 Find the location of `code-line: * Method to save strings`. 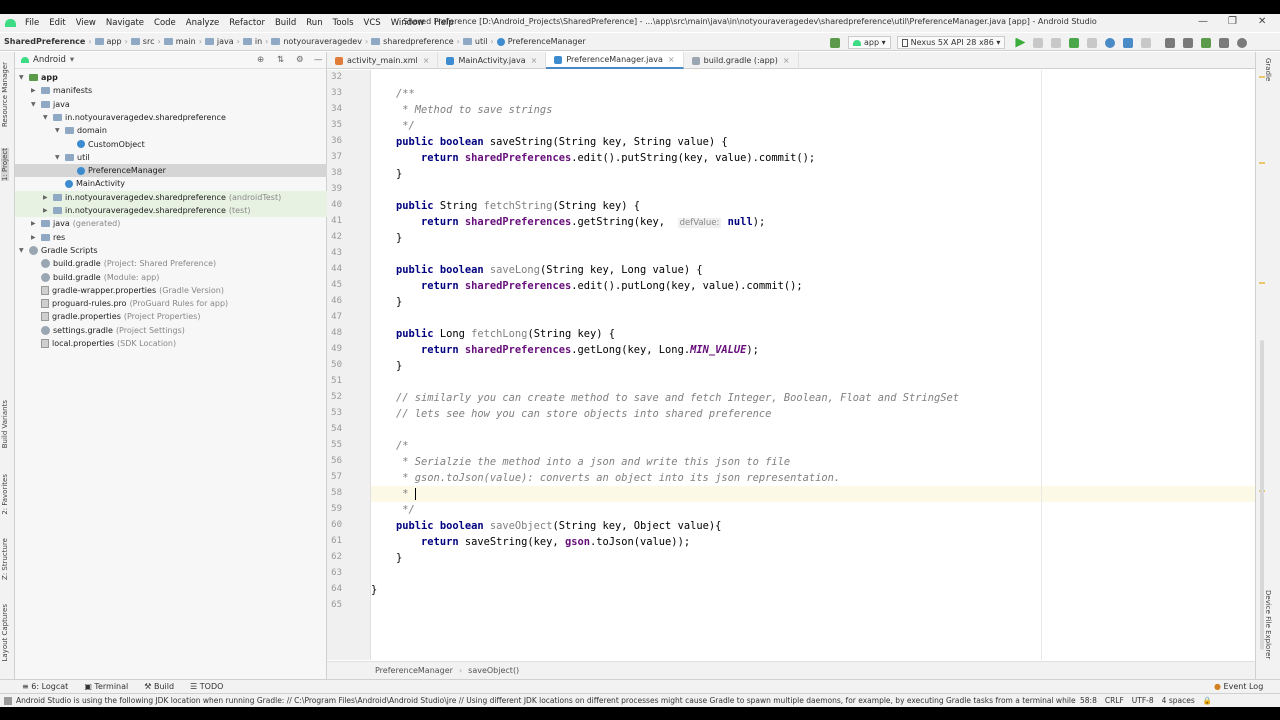

code-line: * Method to save strings is located at coordinates (813, 110).